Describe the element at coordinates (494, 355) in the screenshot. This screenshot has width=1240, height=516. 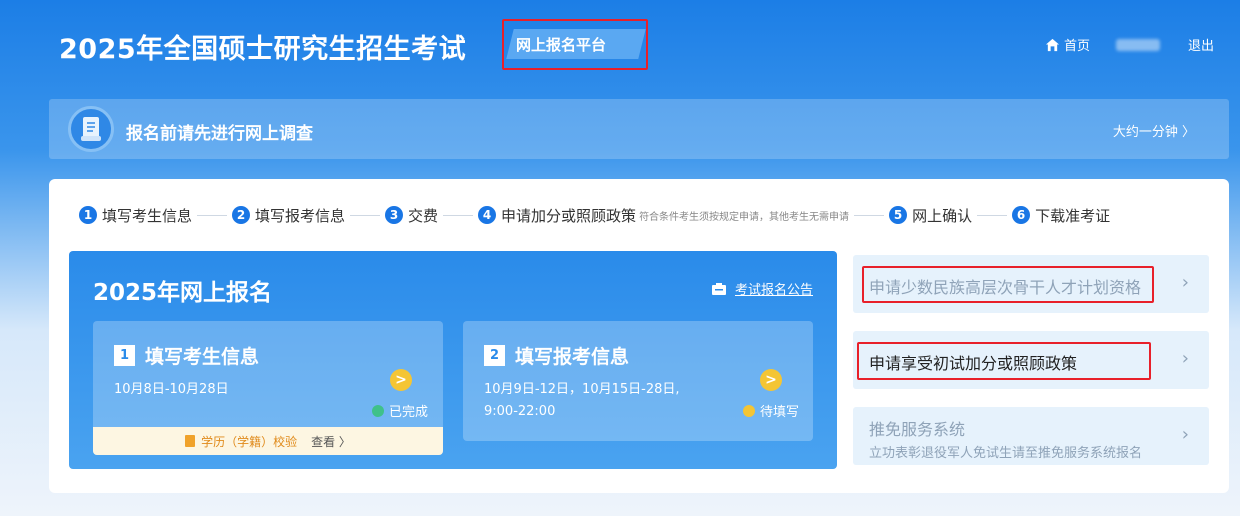
I see `card-number: 2` at that location.